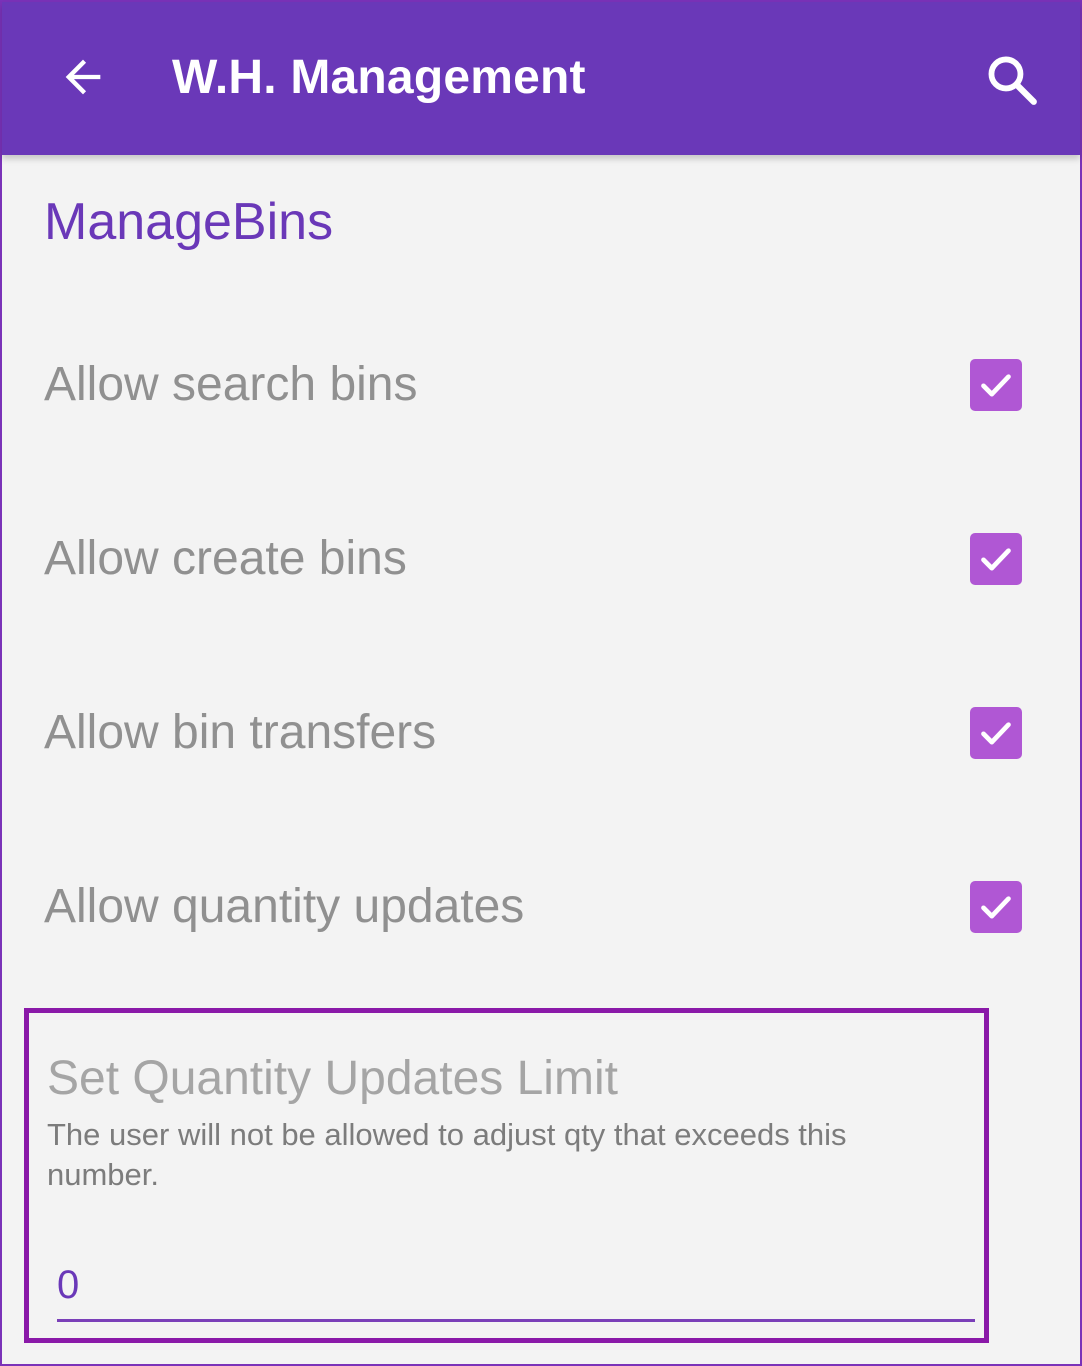 The width and height of the screenshot is (1082, 1366). I want to click on quantity-limit-input, so click(516, 1290).